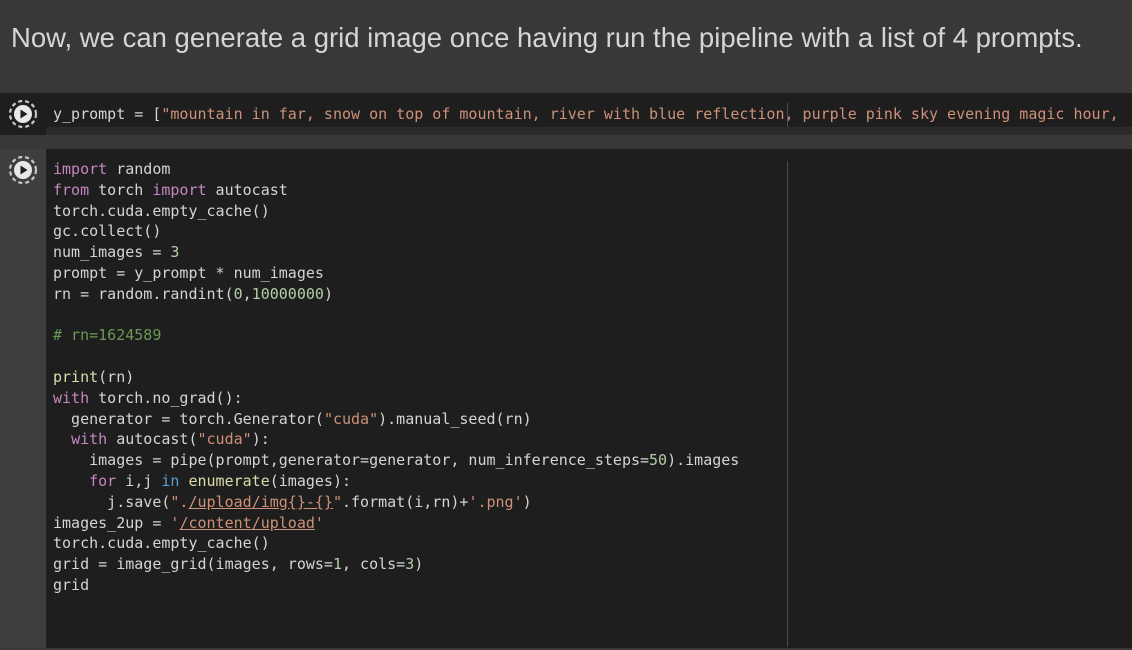 The height and width of the screenshot is (650, 1132). What do you see at coordinates (589, 131) in the screenshot?
I see `horizontal-scrollbar` at bounding box center [589, 131].